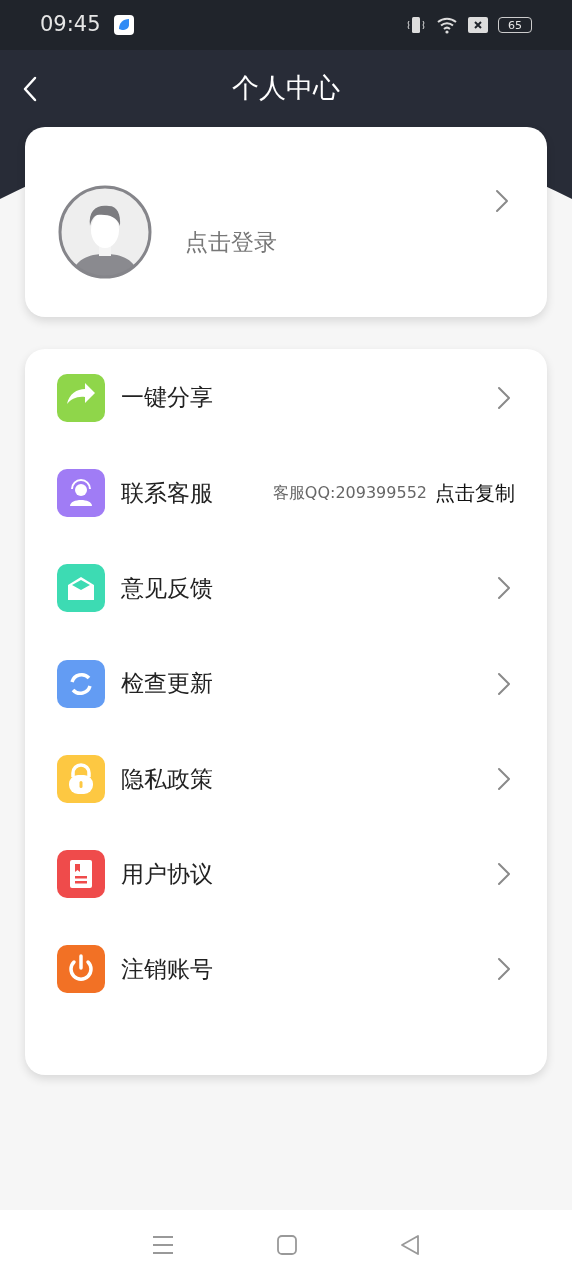  Describe the element at coordinates (478, 25) in the screenshot. I see `sim-off-icon` at that location.